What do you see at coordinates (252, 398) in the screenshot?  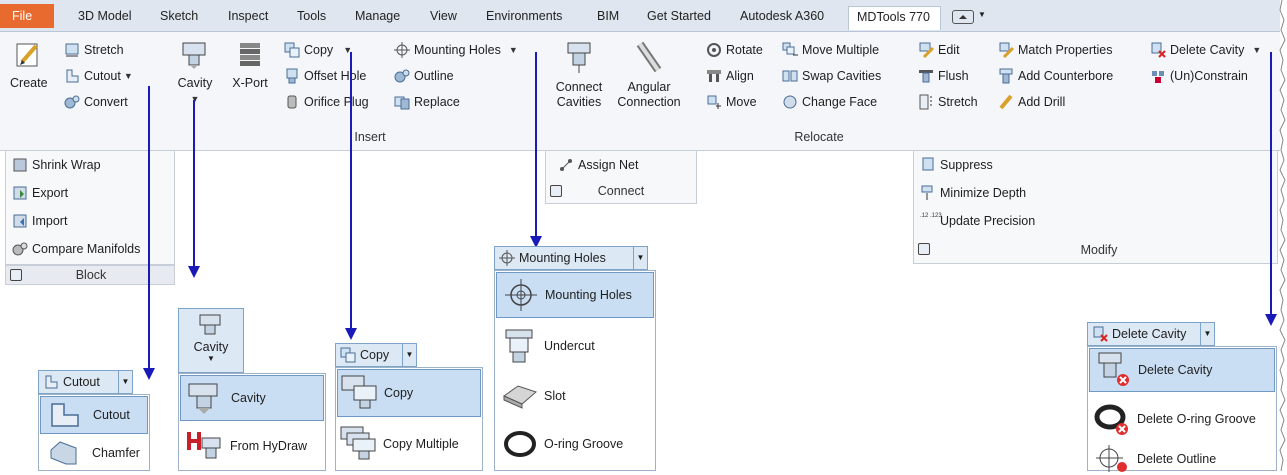 I see `flyout-item-cavity: Cavity` at bounding box center [252, 398].